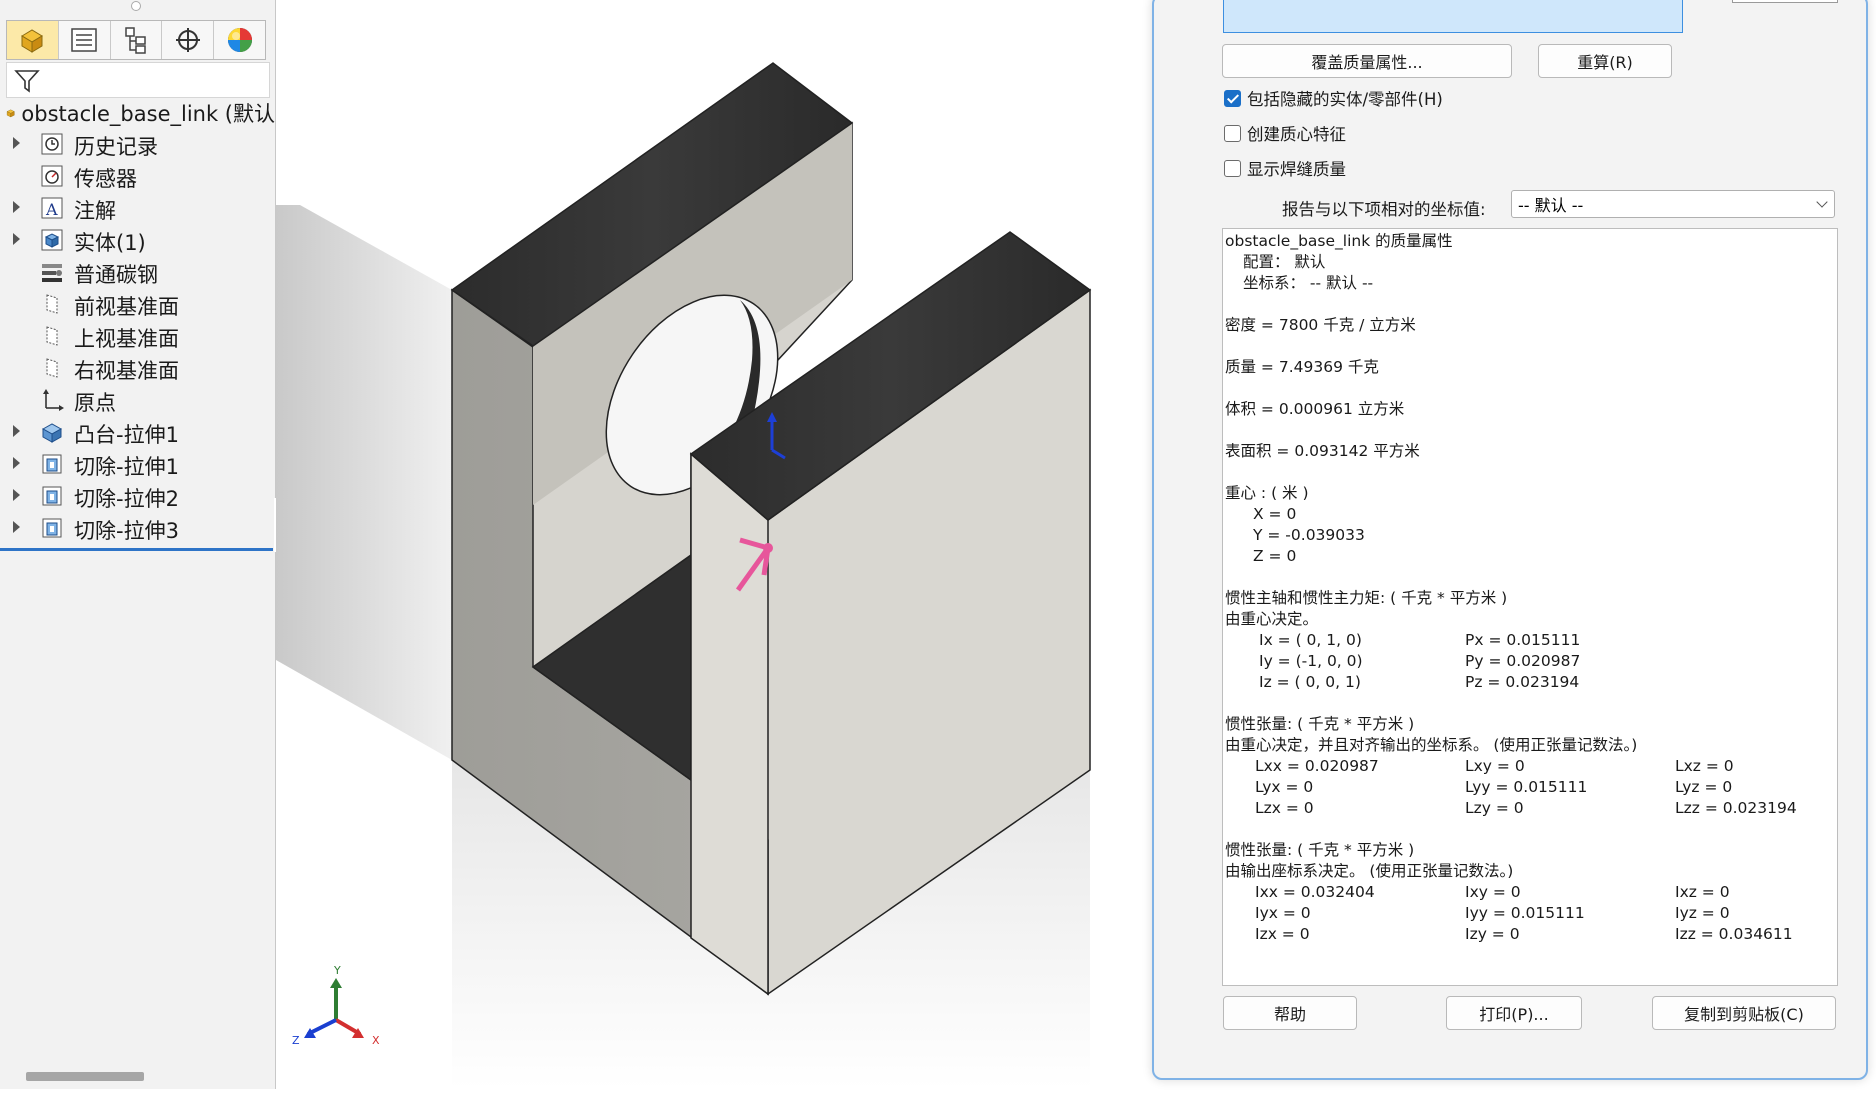 This screenshot has height=1093, width=1876. Describe the element at coordinates (116, 147) in the screenshot. I see `tree-item-label: 历史记录` at that location.